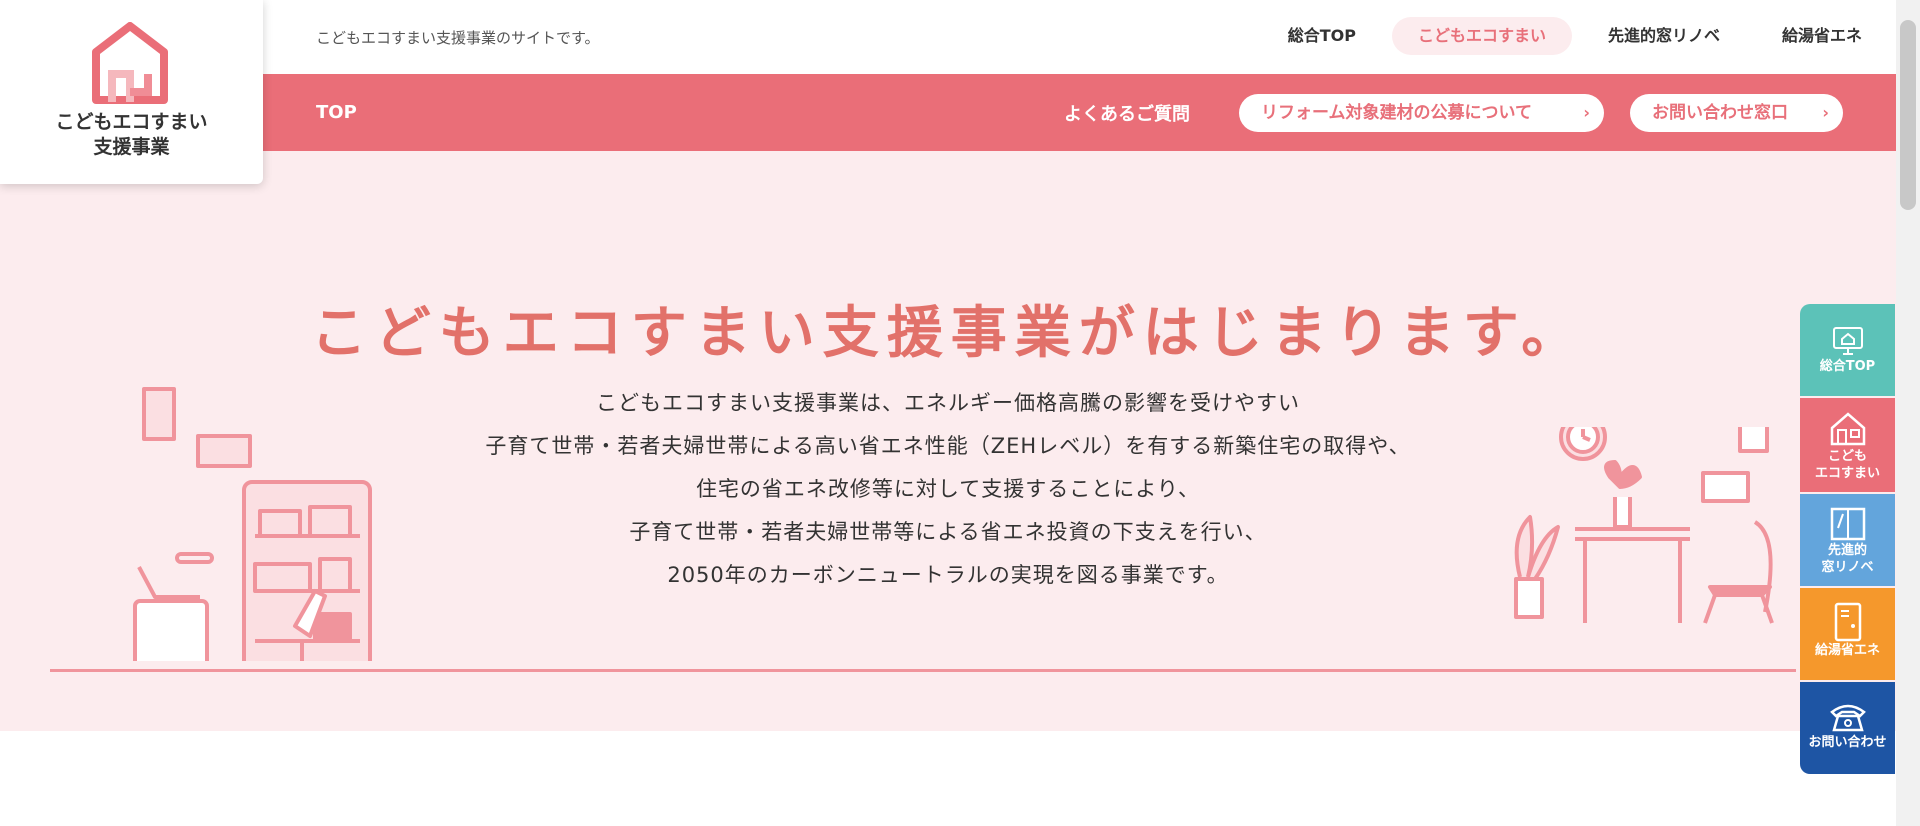  I want to click on room-left-illustration, so click(252, 524).